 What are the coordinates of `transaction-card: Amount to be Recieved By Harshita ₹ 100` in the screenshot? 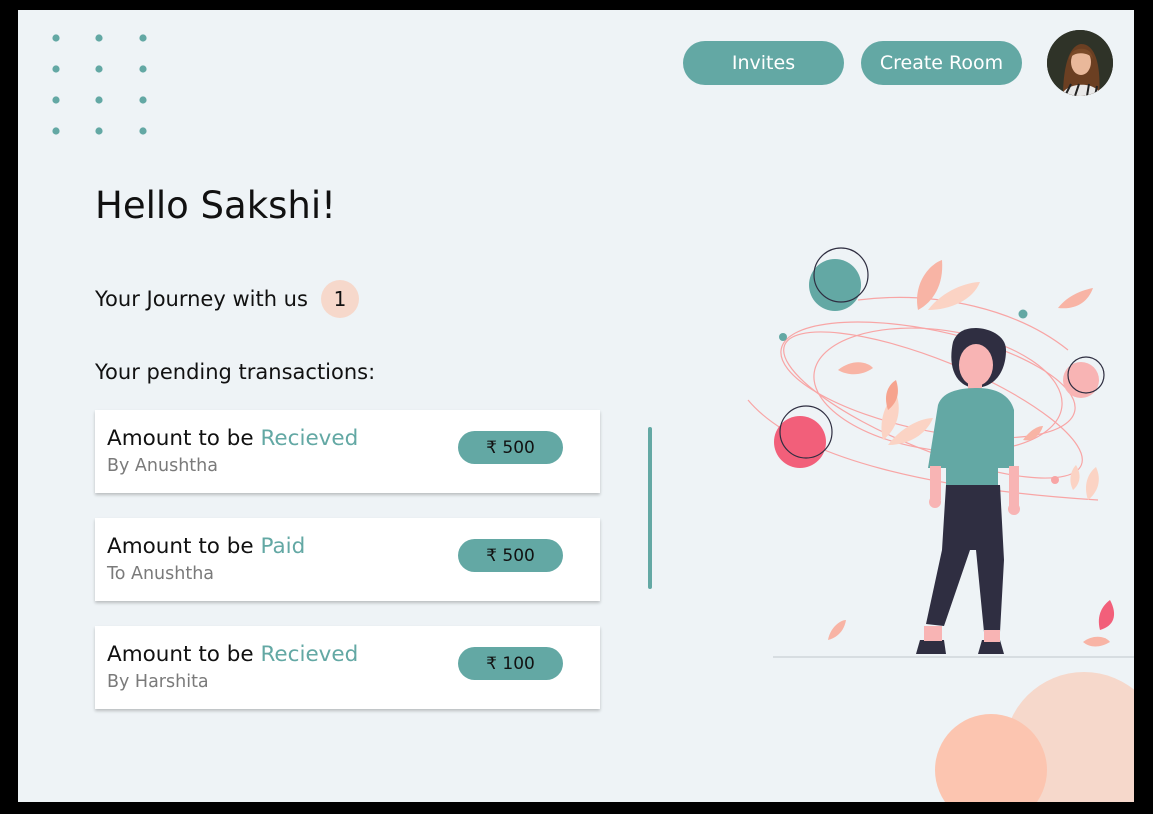 It's located at (347, 667).